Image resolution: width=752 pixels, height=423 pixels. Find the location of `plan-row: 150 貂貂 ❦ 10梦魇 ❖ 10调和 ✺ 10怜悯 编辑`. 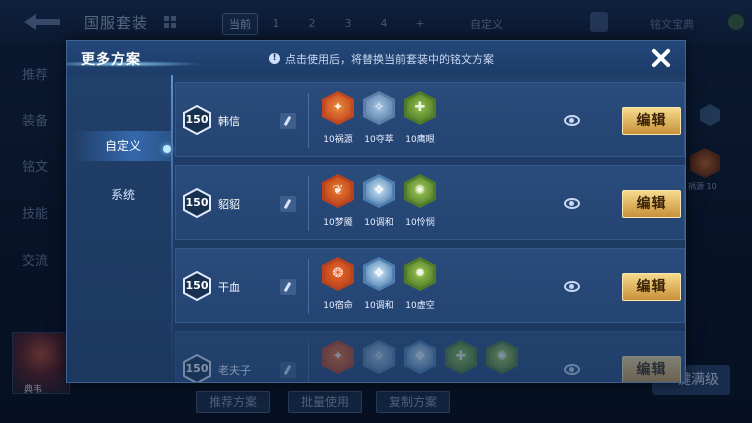

plan-row: 150 貂貂 ❦ 10梦魇 ❖ 10调和 ✺ 10怜悯 编辑 is located at coordinates (430, 202).